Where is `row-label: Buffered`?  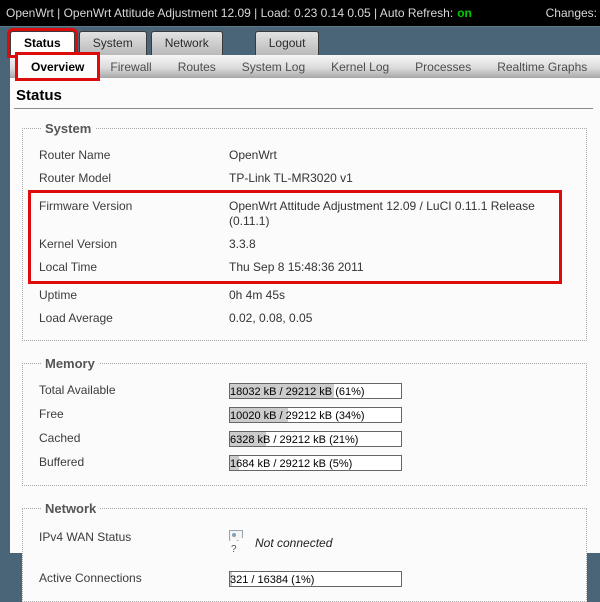 row-label: Buffered is located at coordinates (62, 462).